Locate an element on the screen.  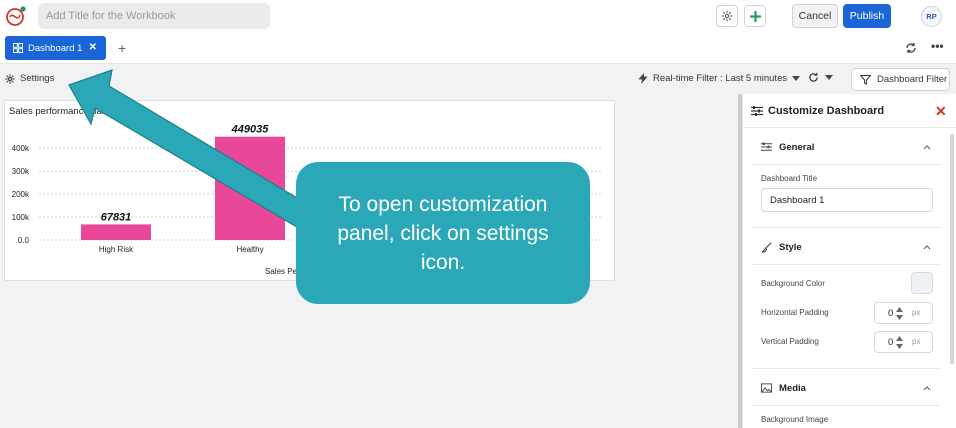
y-tick-label: 200k is located at coordinates (21, 194).